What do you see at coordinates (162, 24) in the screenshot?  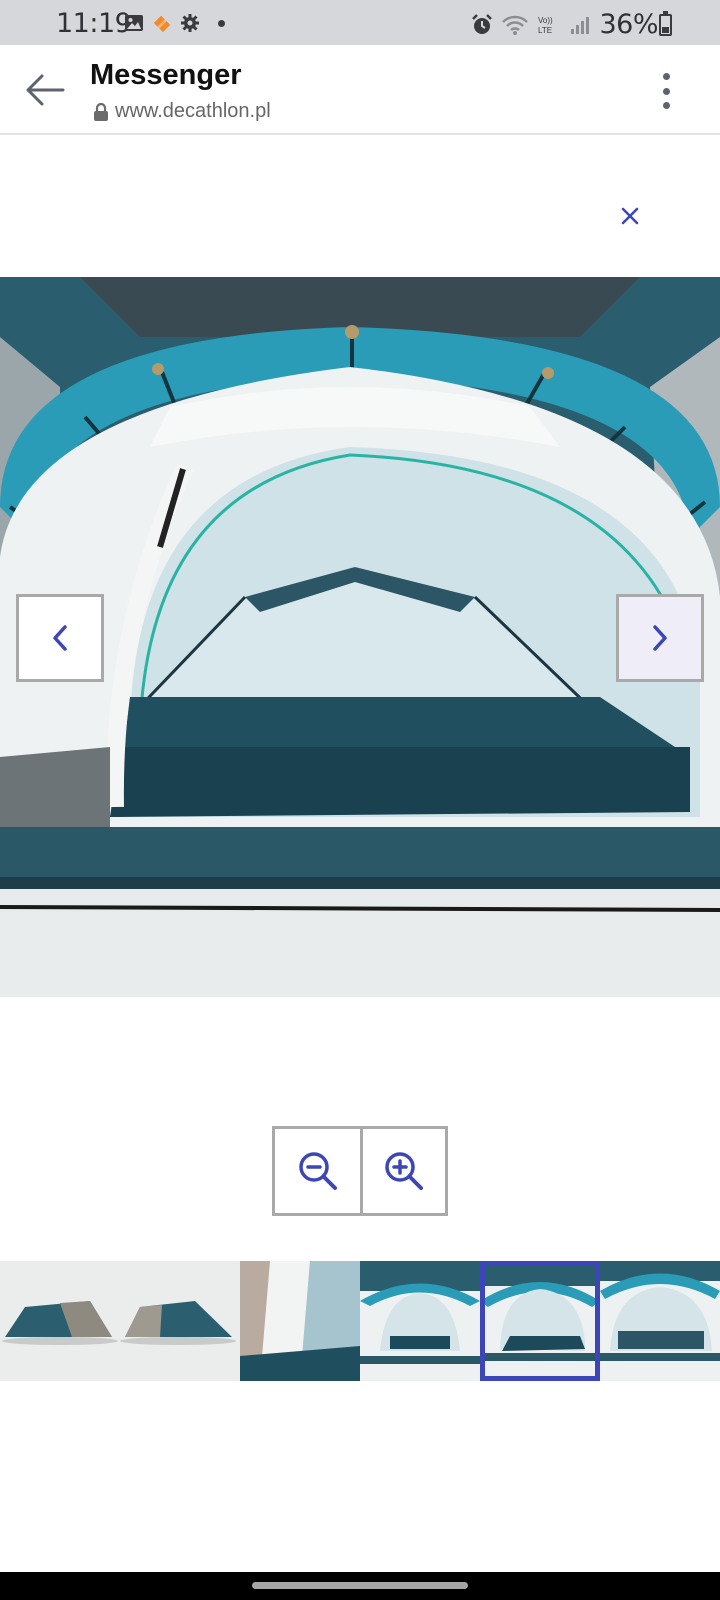 I see `app-notification-icon` at bounding box center [162, 24].